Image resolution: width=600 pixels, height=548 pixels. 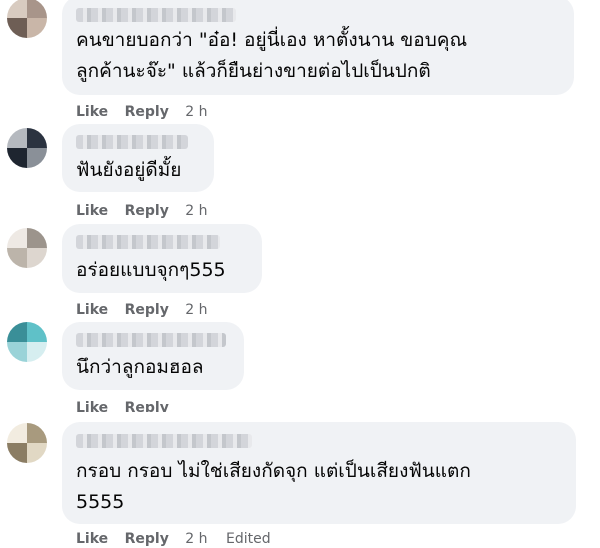 I want to click on comment-actions: Like Reply, so click(x=128, y=406).